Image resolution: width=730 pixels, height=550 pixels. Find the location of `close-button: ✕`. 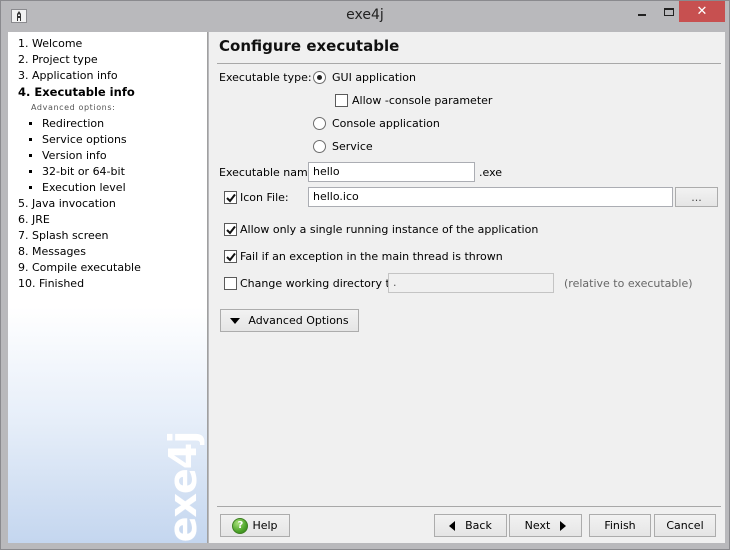

close-button: ✕ is located at coordinates (702, 11).